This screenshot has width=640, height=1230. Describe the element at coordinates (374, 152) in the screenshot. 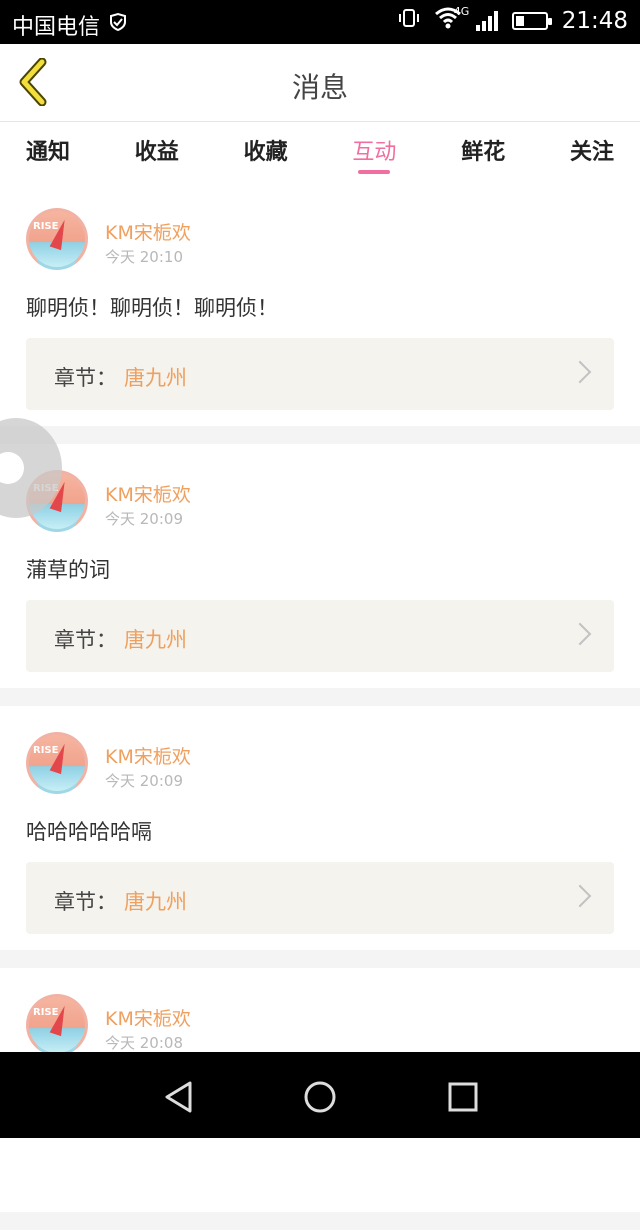

I see `tab-interactions: 互动` at that location.